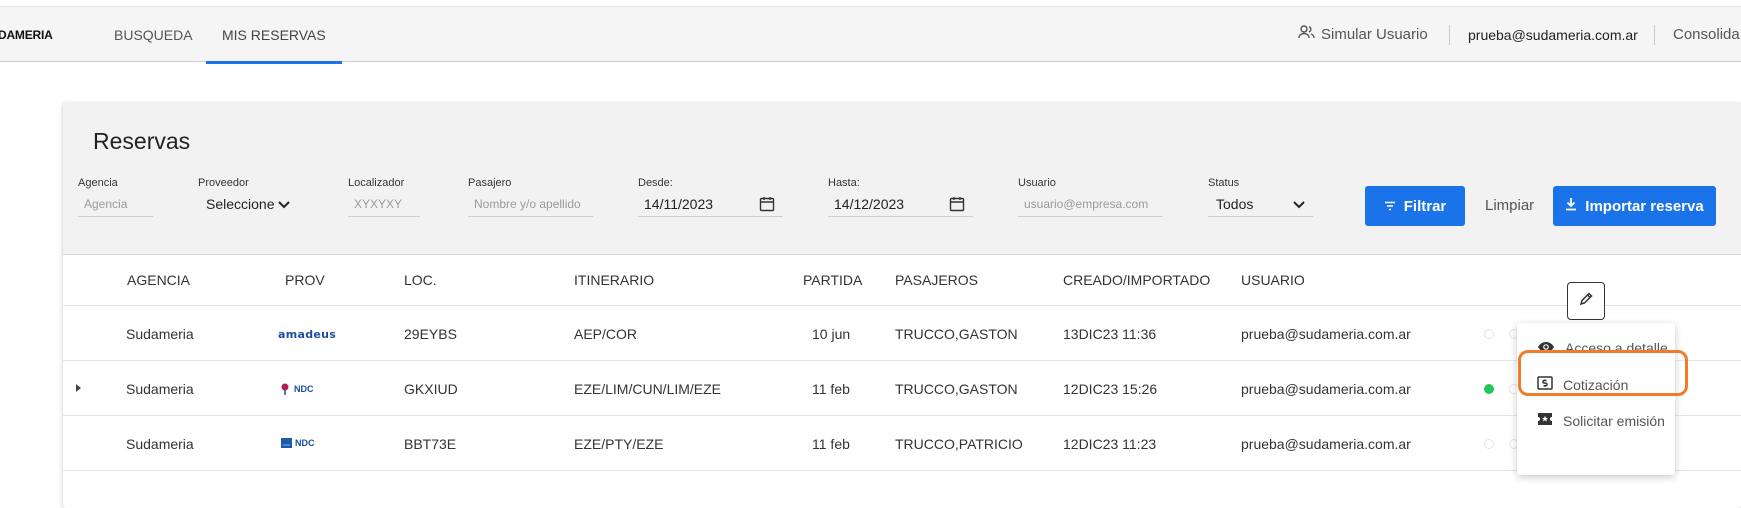  Describe the element at coordinates (1273, 280) in the screenshot. I see `col-usuario: USUARIO` at that location.